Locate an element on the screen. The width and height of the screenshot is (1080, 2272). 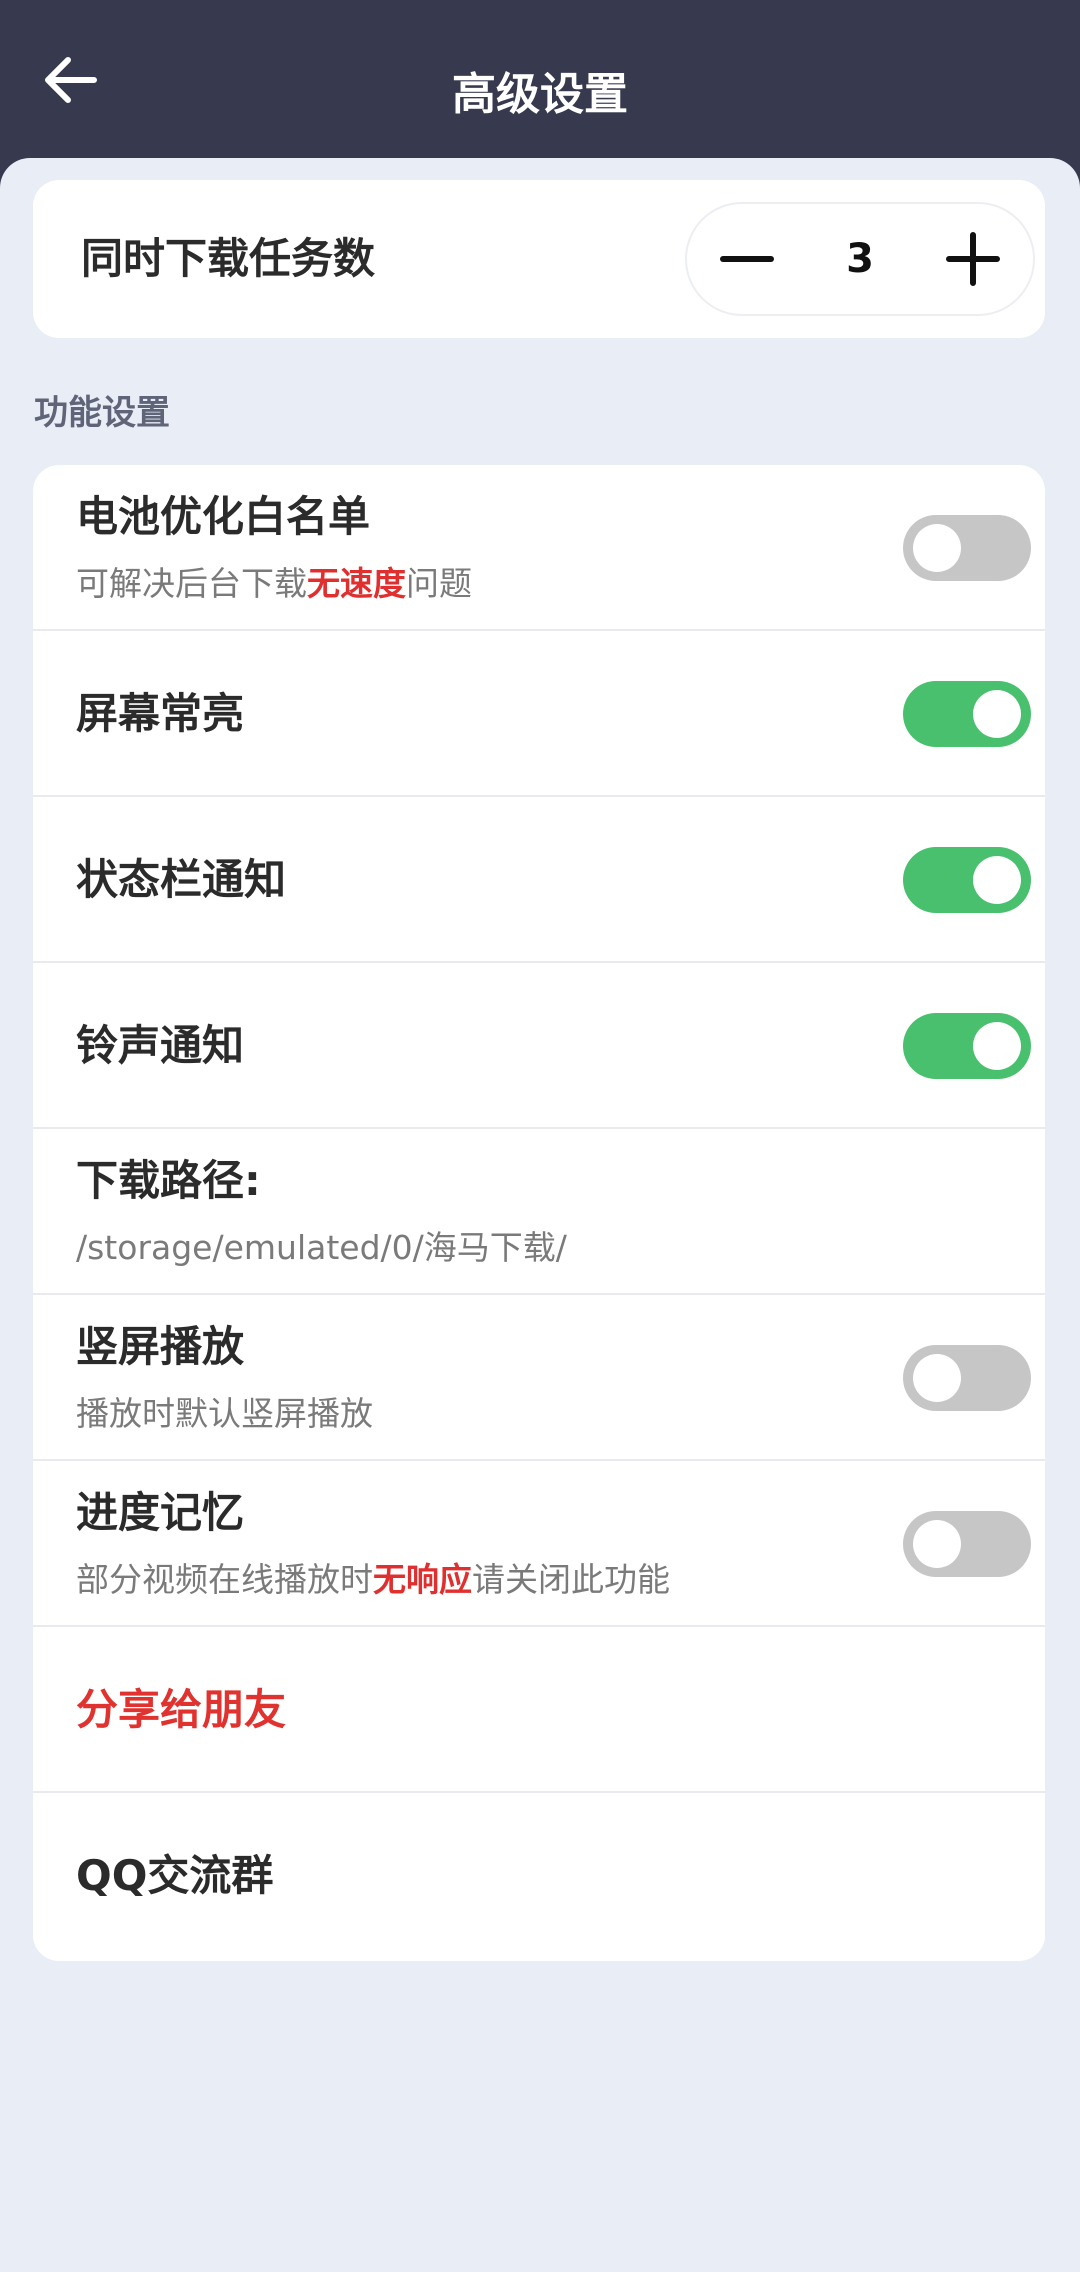
concurrent-downloads-stepper: 3 is located at coordinates (860, 259).